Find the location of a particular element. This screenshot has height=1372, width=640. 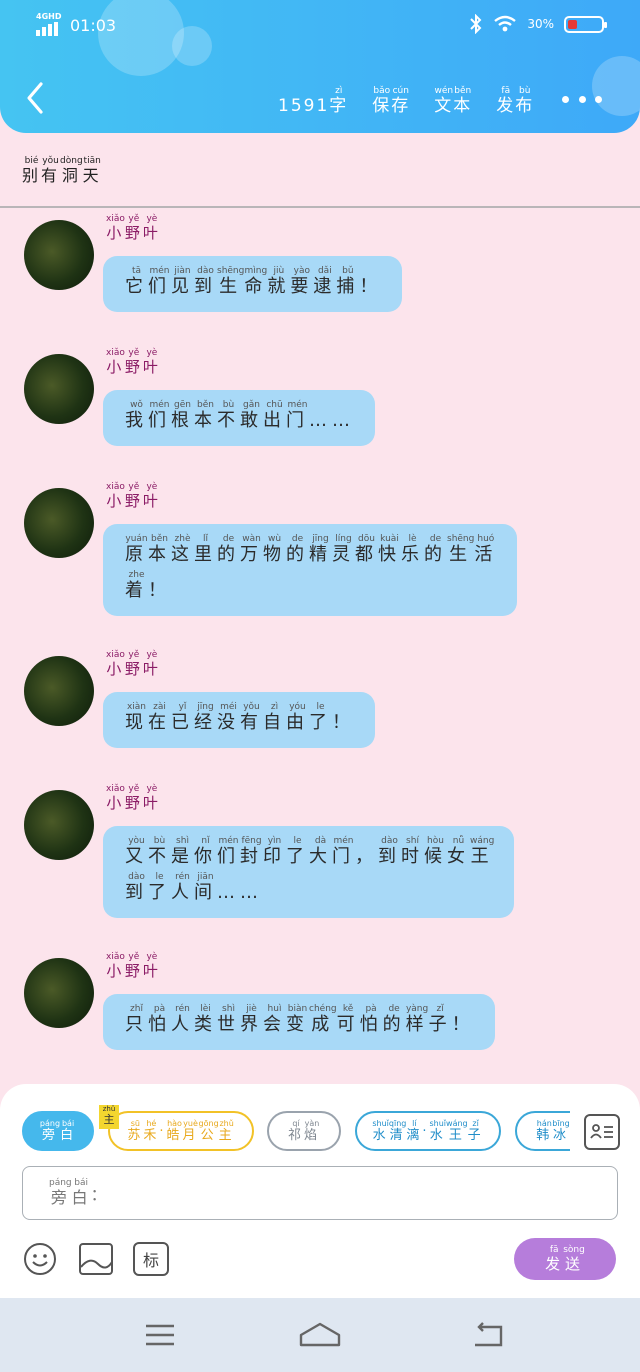

ruby-char: 我wǒ is located at coordinates (136, 415).